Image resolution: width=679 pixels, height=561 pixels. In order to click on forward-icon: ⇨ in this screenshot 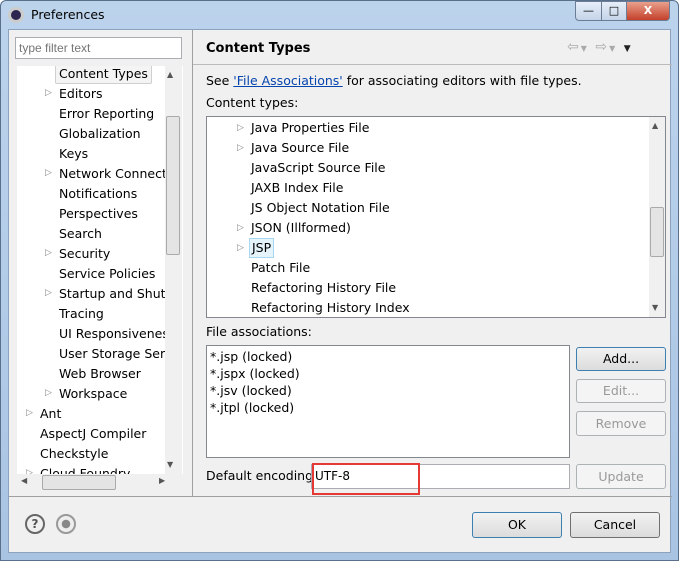, I will do `click(602, 47)`.